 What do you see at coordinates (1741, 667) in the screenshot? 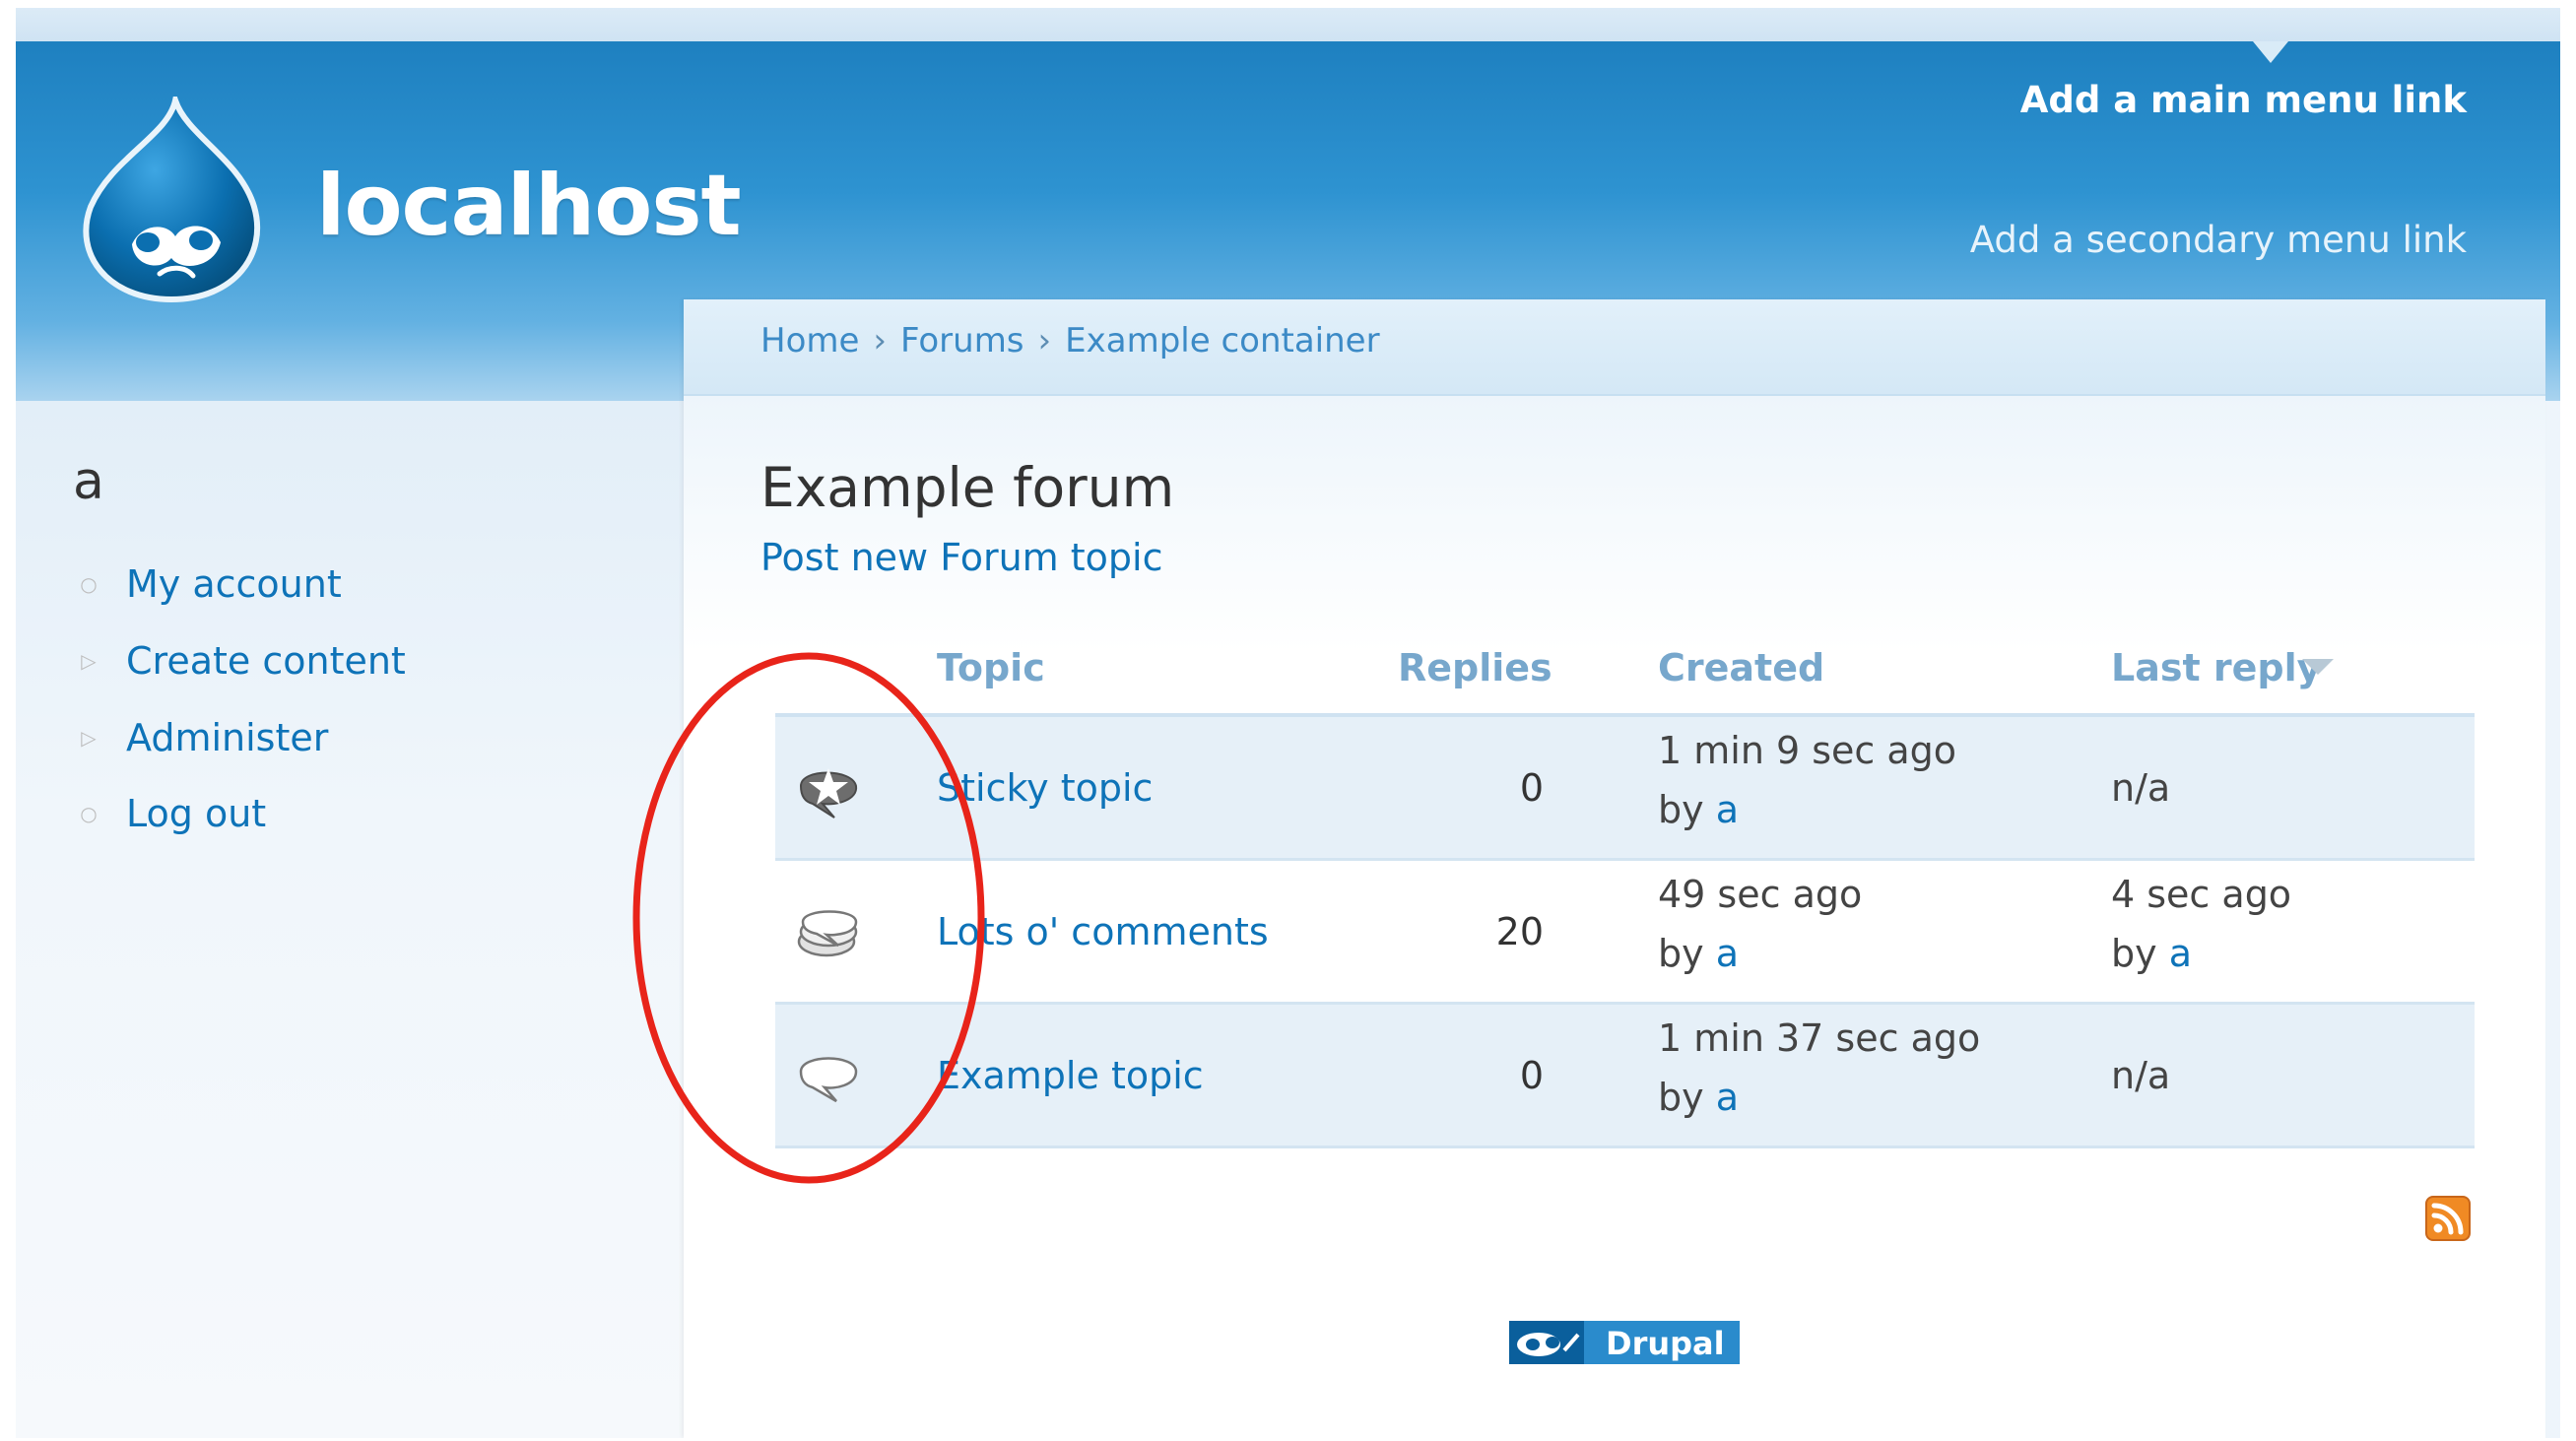
I see `column-header-created: Created` at bounding box center [1741, 667].